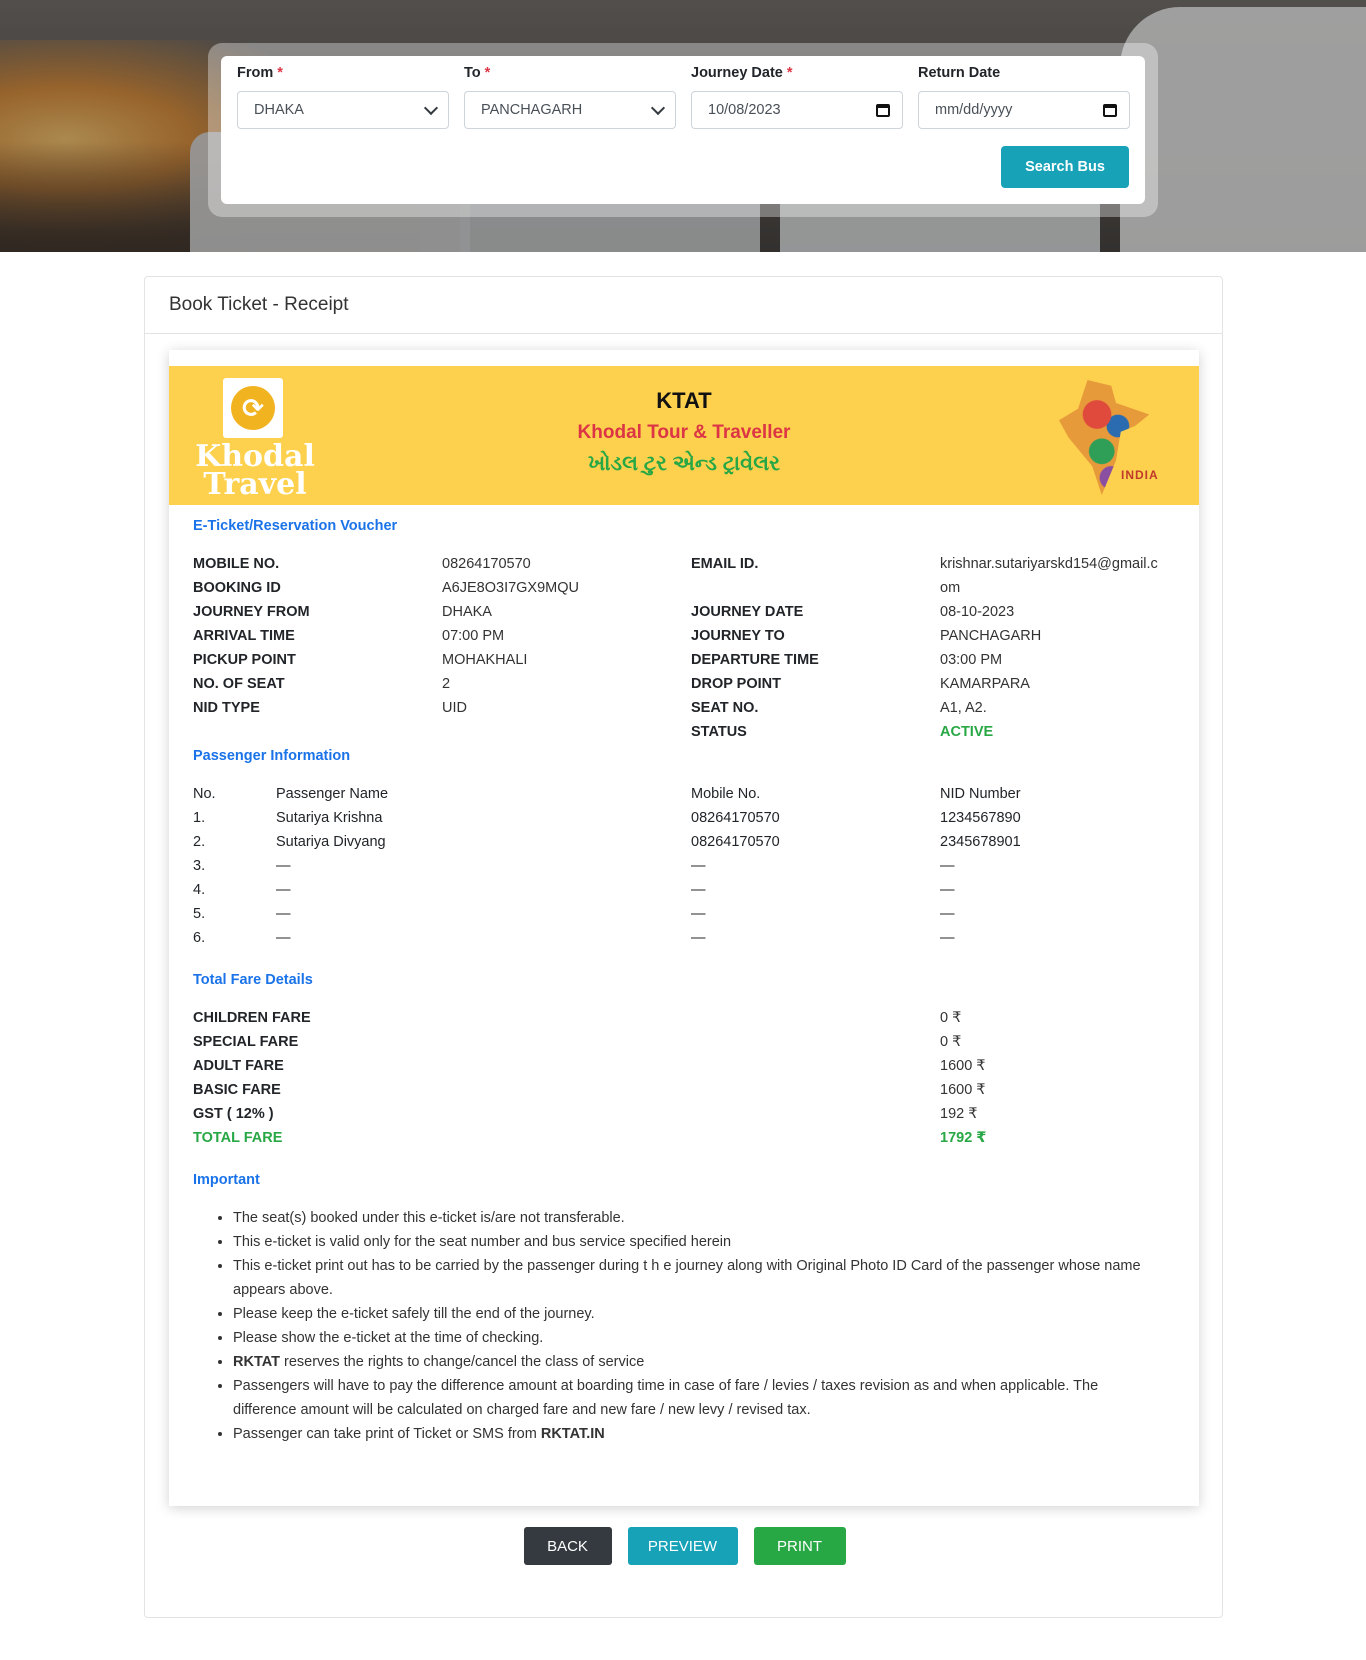 The height and width of the screenshot is (1660, 1366). Describe the element at coordinates (959, 73) in the screenshot. I see `return-date-label: Return Date` at that location.